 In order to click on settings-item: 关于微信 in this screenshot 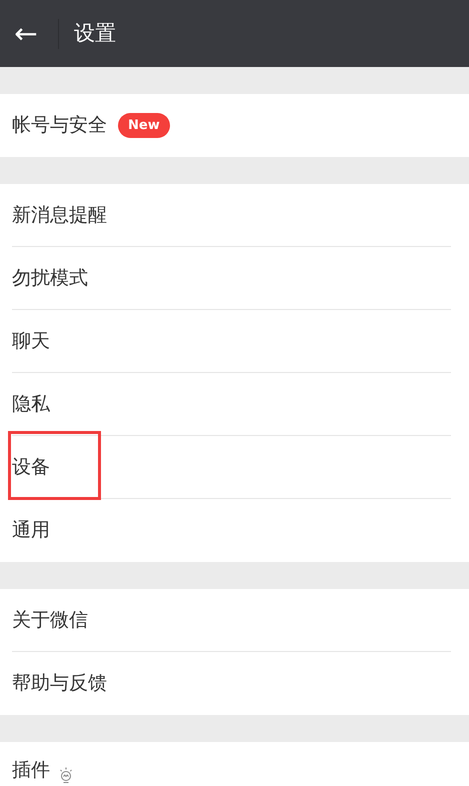, I will do `click(231, 620)`.